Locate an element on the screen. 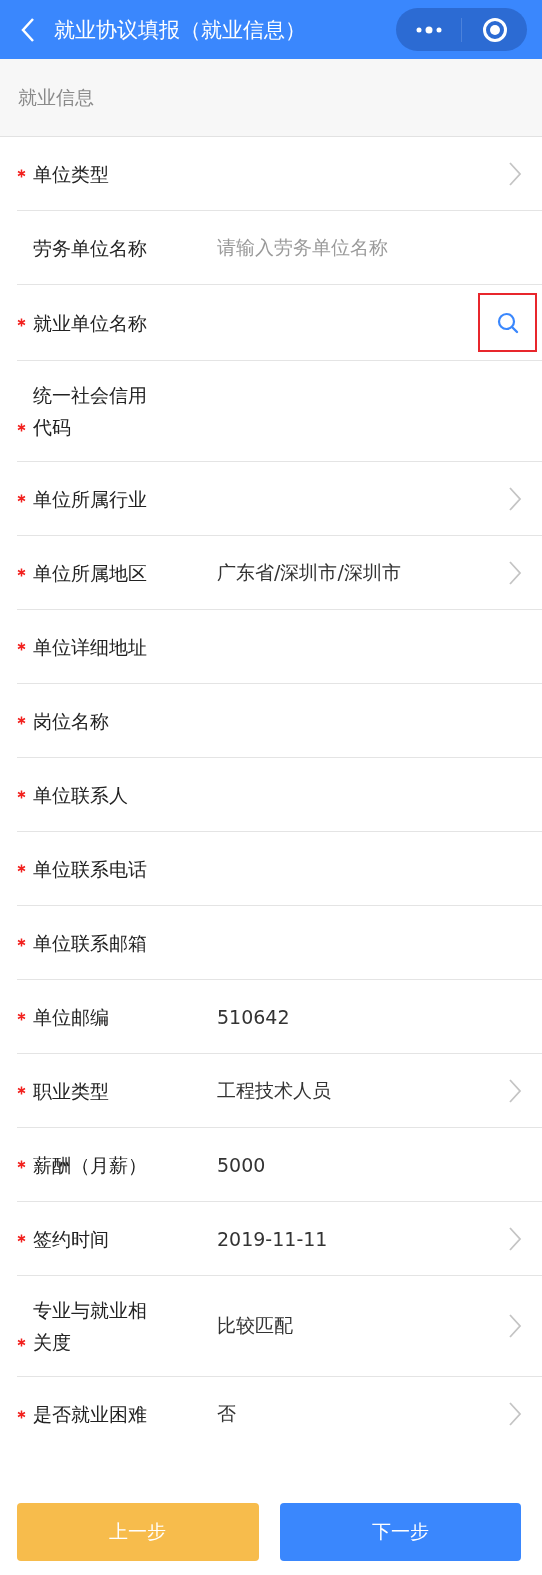 Image resolution: width=542 pixels, height=1575 pixels. field-label: 单位类型 is located at coordinates (71, 174).